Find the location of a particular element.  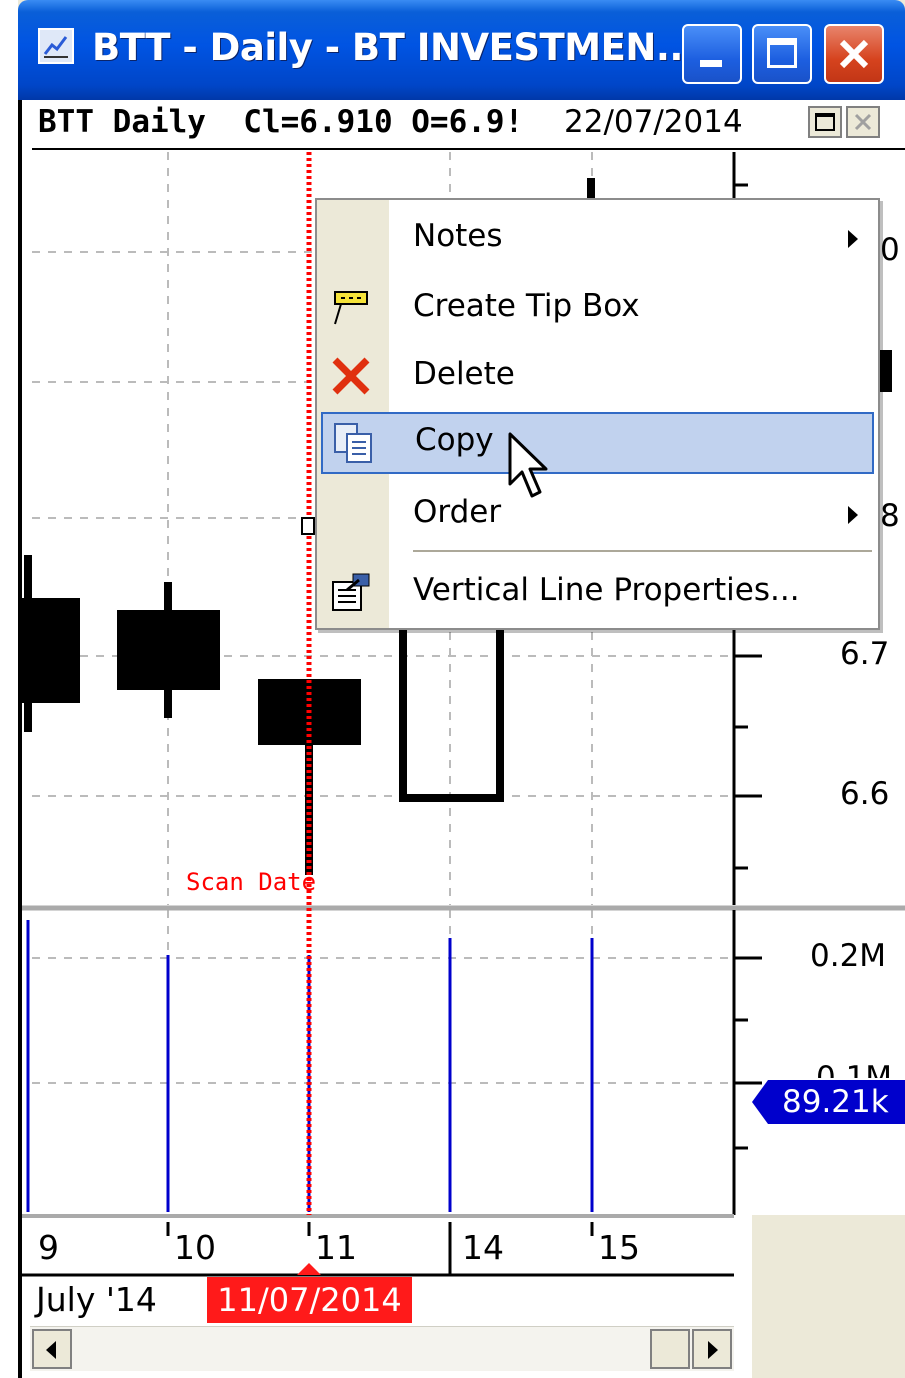

menu-item-notes: Notes is located at coordinates (597, 239).